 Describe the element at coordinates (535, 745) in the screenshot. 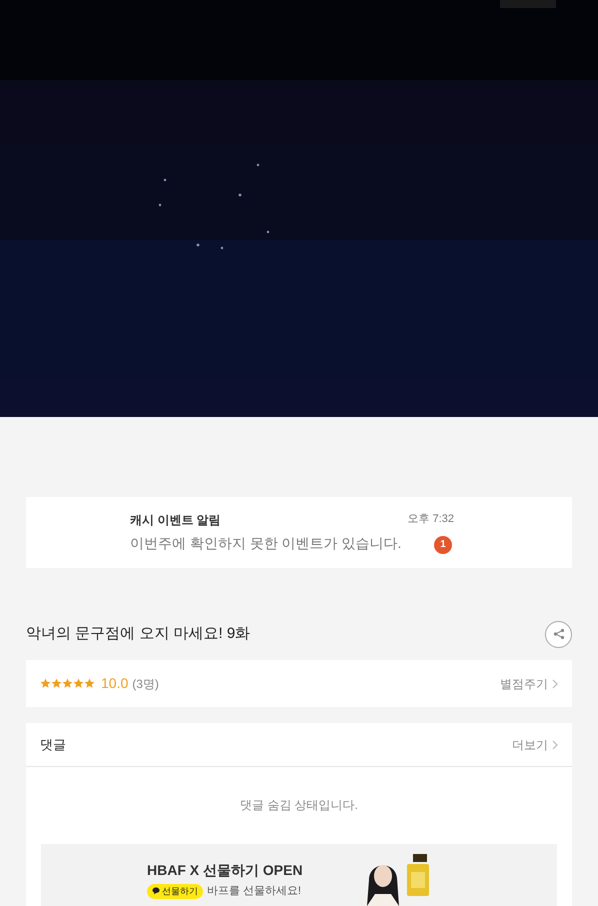

I see `more-link: 더보기` at that location.